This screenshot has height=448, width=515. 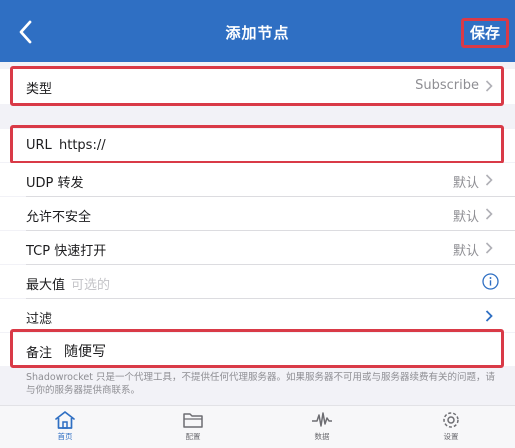 What do you see at coordinates (39, 353) in the screenshot?
I see `remark-label: 备注` at bounding box center [39, 353].